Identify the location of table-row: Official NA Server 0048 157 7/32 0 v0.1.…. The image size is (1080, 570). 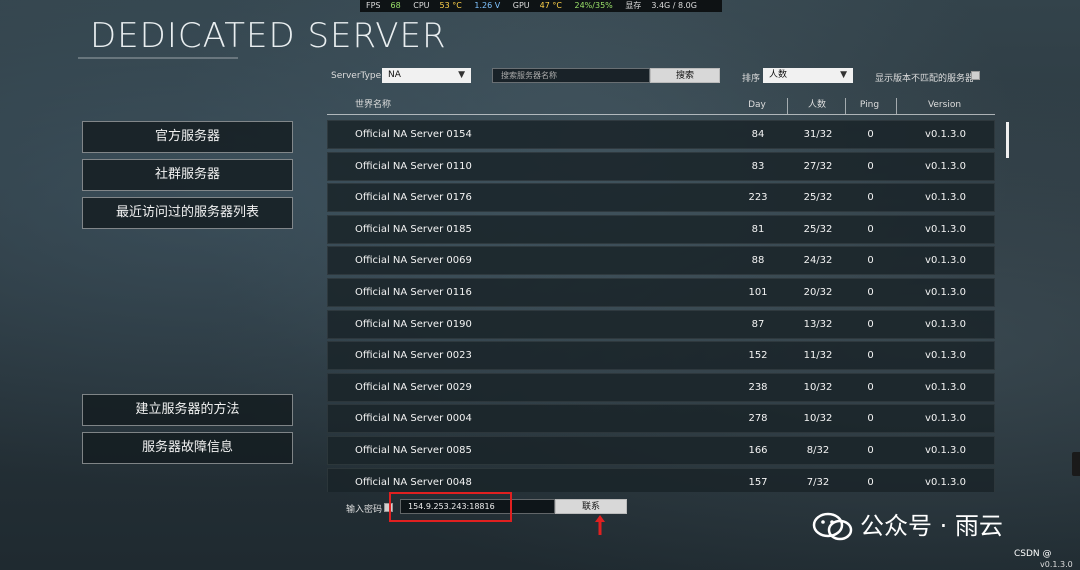
(661, 480).